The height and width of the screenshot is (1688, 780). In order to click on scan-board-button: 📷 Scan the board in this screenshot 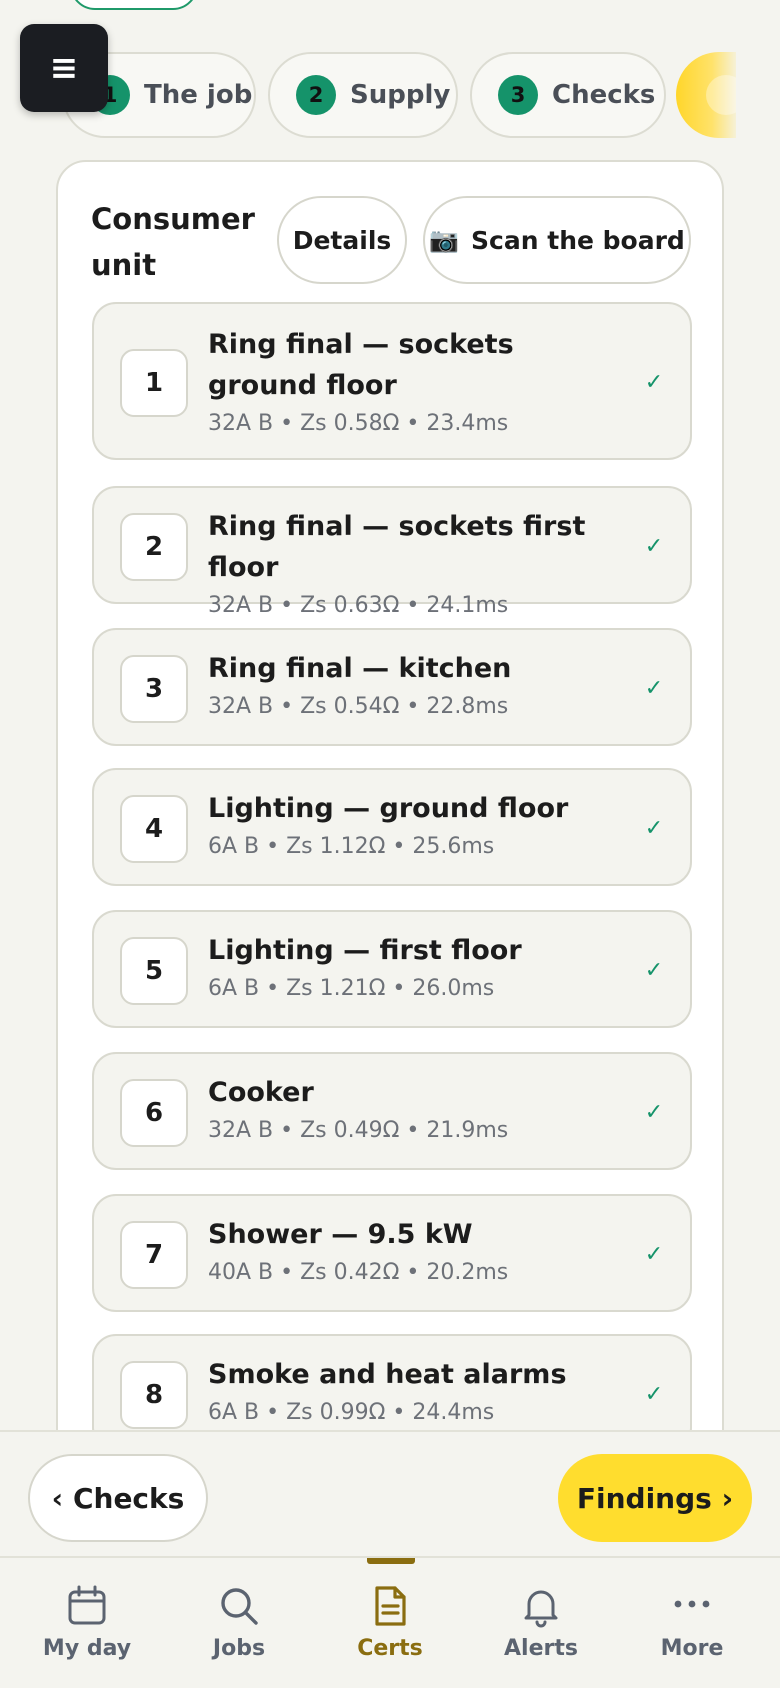, I will do `click(557, 240)`.